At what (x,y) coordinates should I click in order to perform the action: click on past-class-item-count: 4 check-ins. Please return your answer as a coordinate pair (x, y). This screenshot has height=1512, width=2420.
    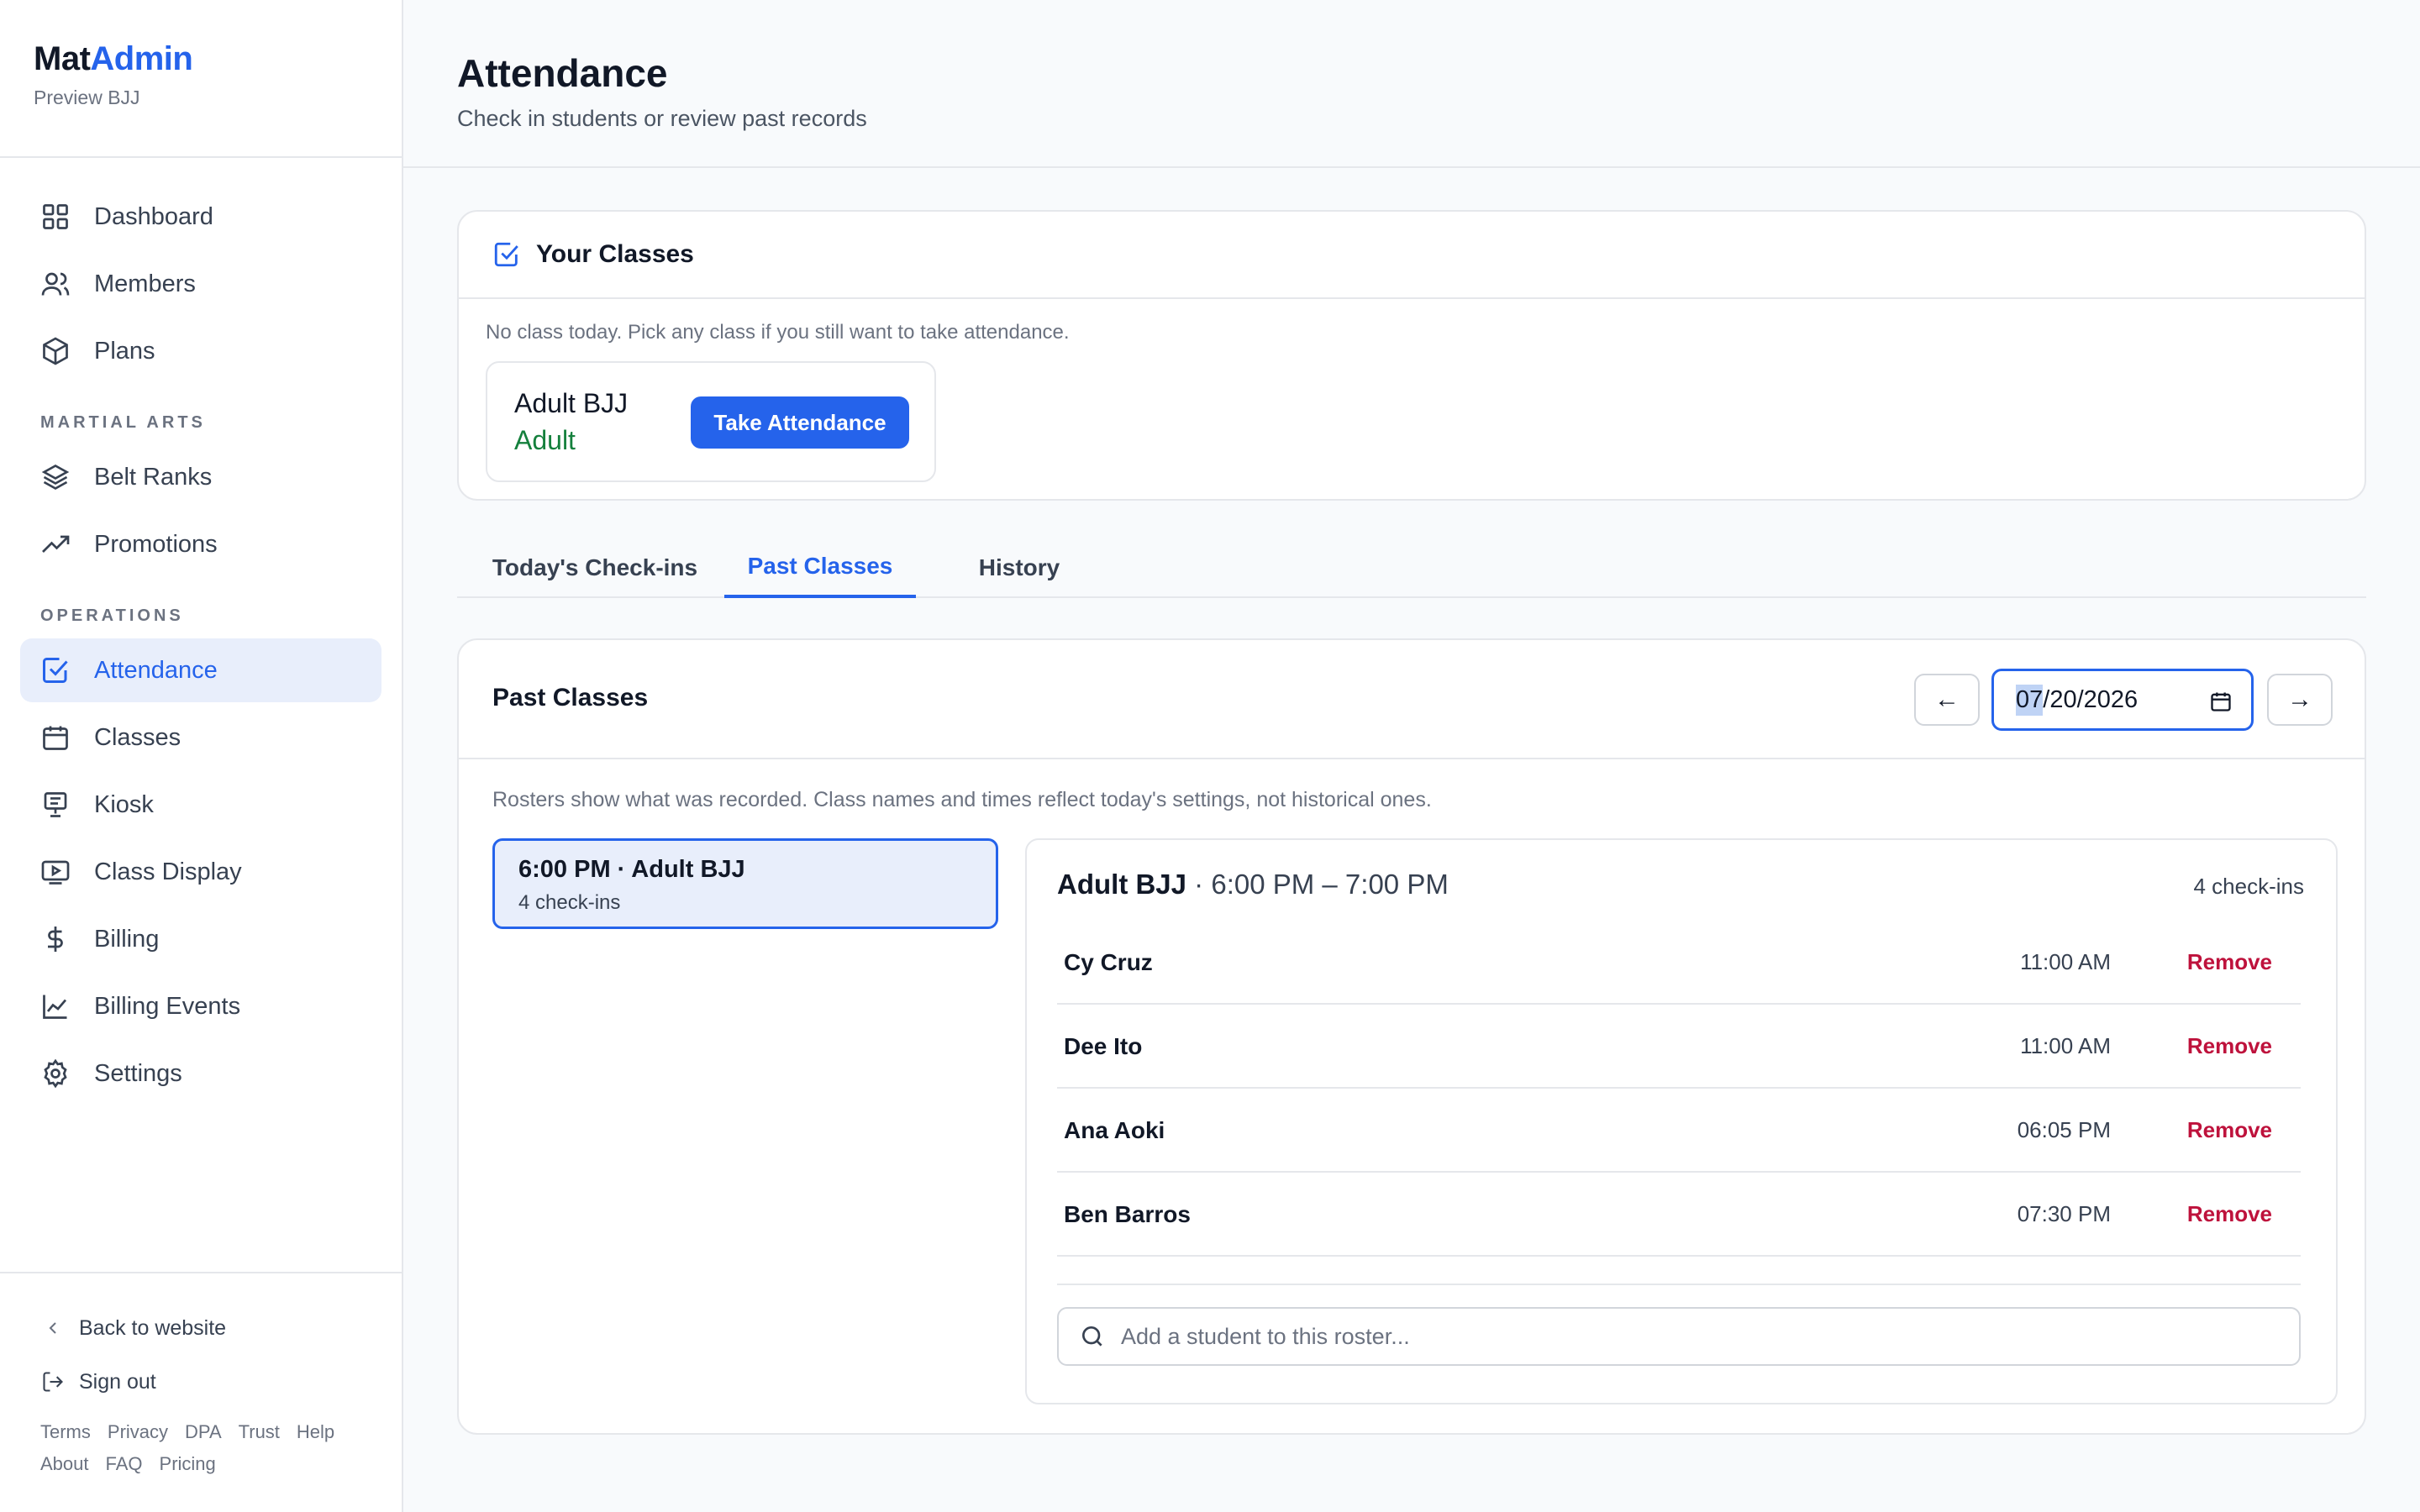
    Looking at the image, I should click on (569, 902).